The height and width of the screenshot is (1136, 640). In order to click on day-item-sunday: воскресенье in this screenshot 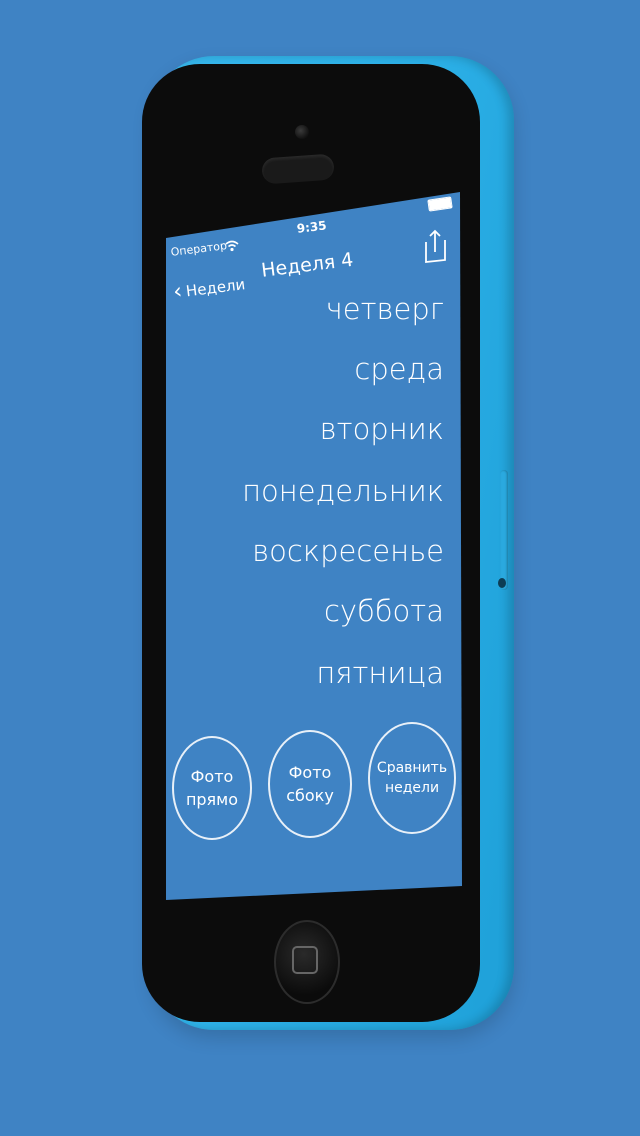, I will do `click(348, 551)`.